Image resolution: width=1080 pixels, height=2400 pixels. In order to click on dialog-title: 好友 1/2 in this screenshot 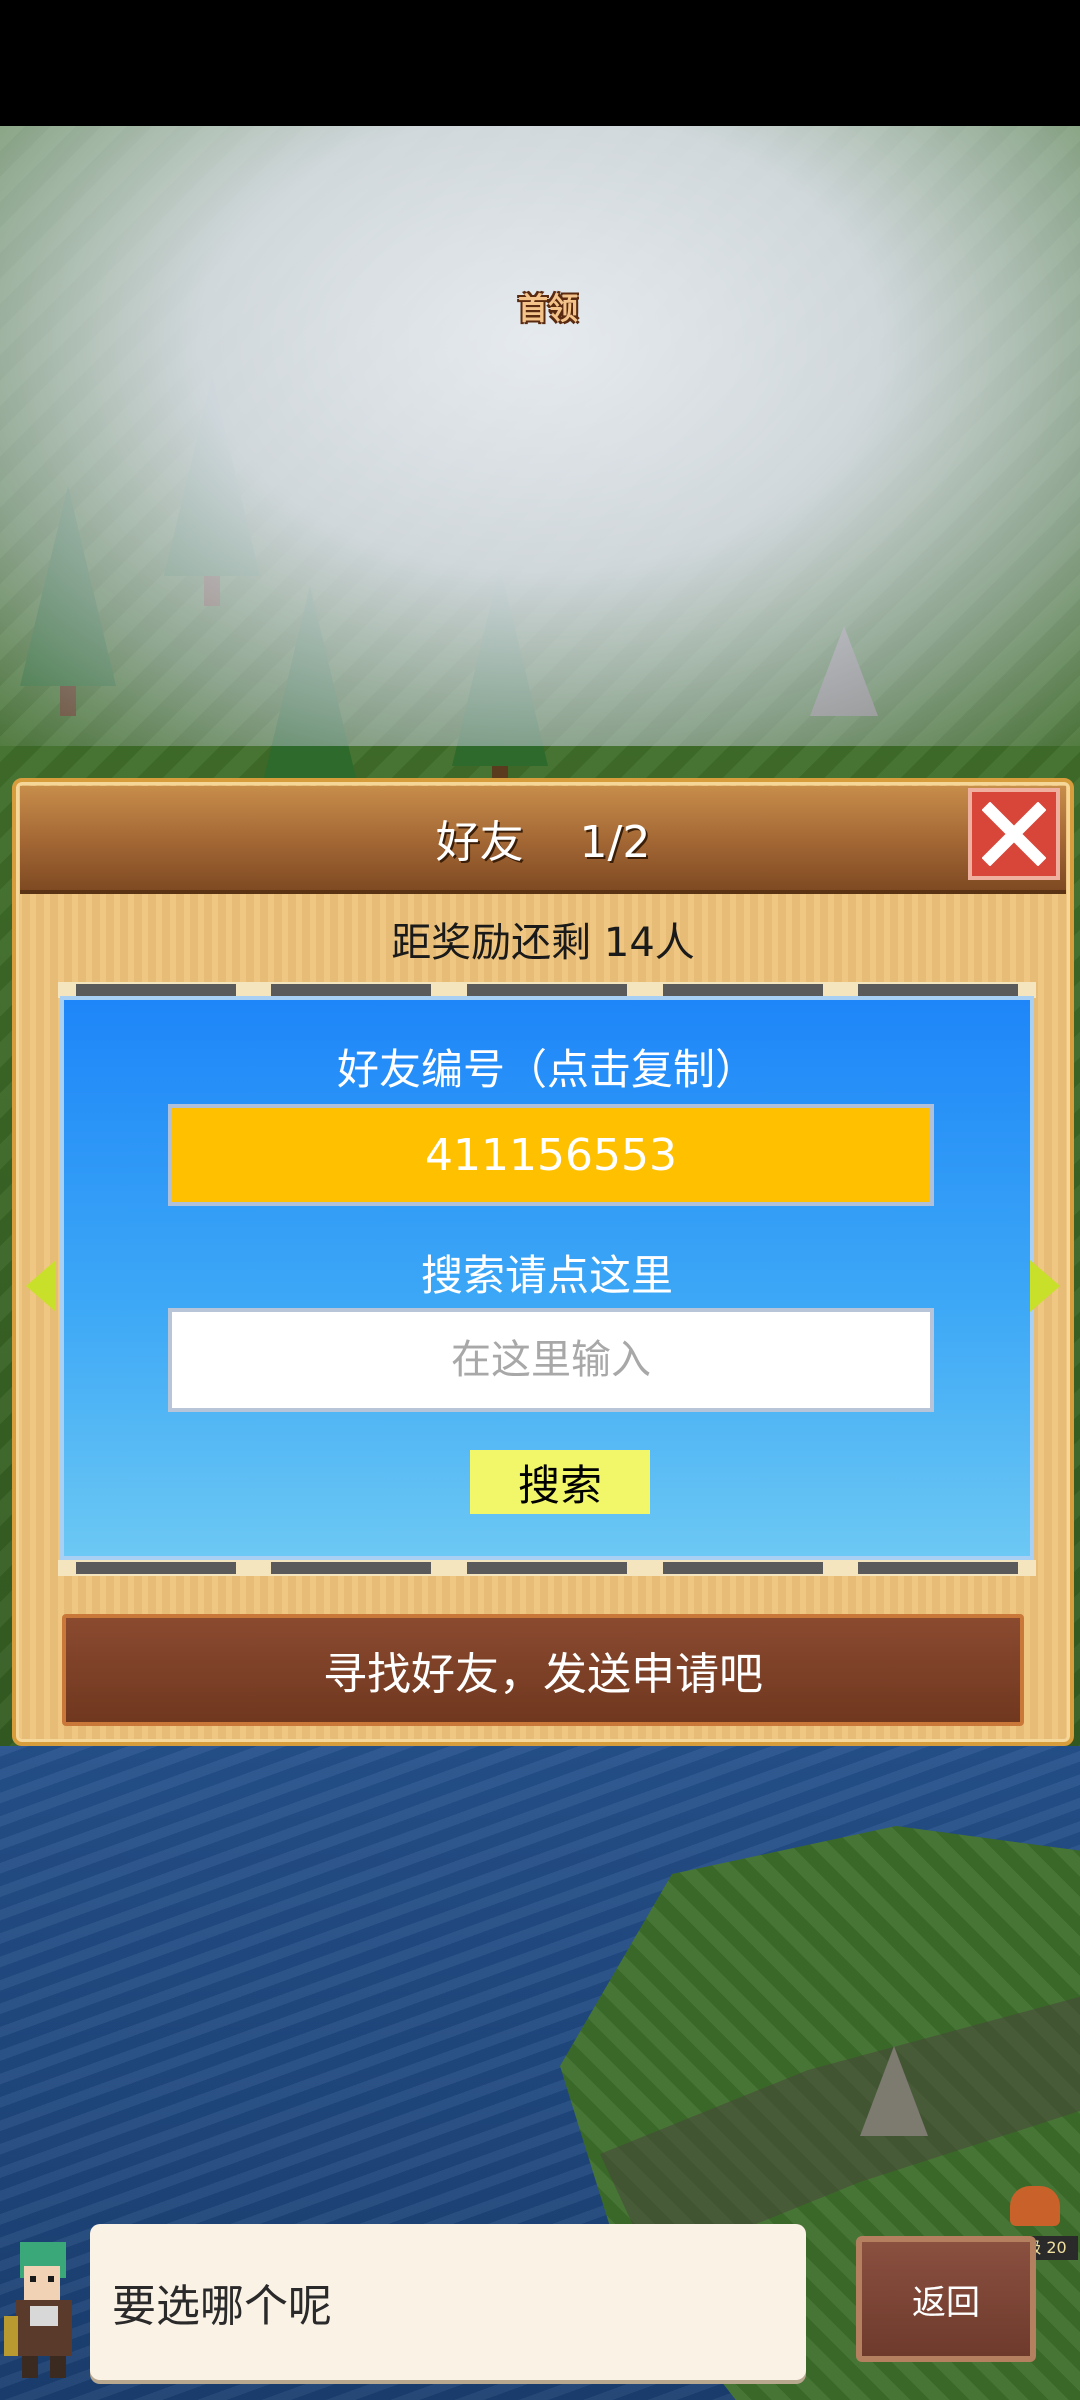, I will do `click(543, 842)`.